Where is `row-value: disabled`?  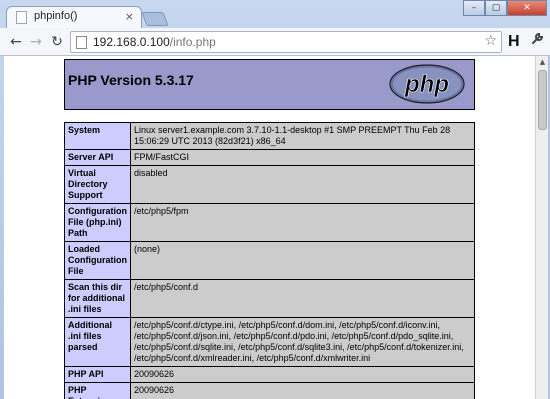
row-value: disabled is located at coordinates (302, 184).